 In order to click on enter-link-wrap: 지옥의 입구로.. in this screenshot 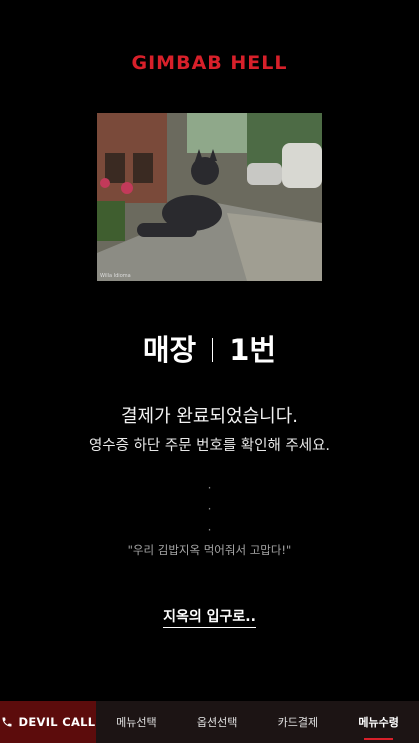, I will do `click(209, 617)`.